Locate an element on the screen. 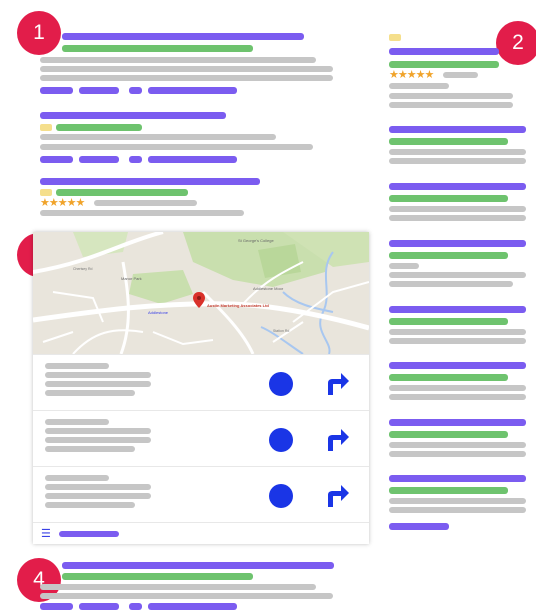 The height and width of the screenshot is (612, 536). map-label: Station Rd is located at coordinates (281, 331).